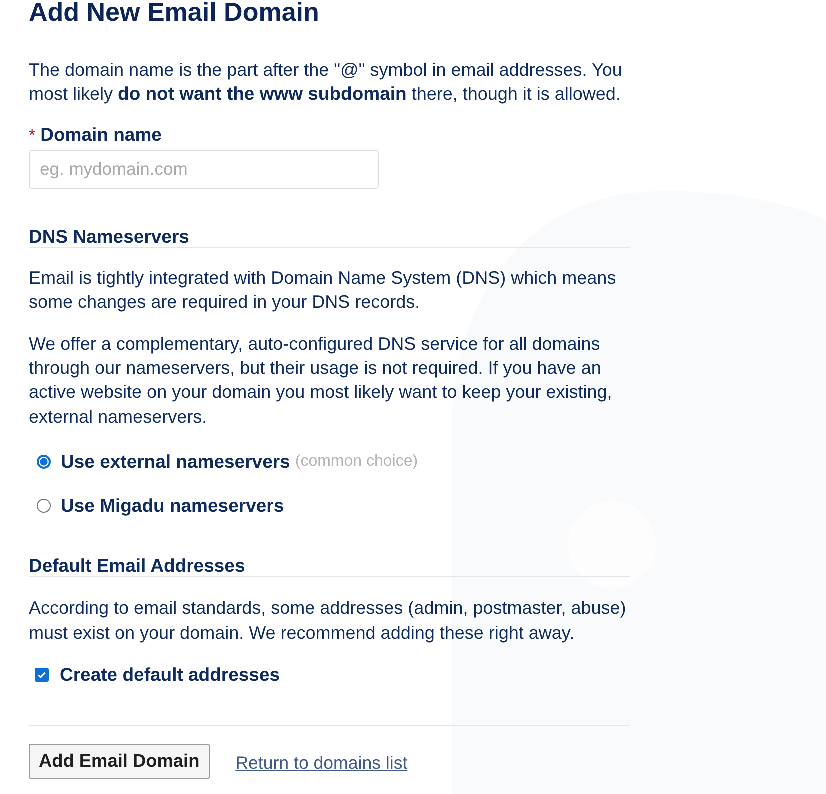 This screenshot has height=794, width=826. I want to click on add-domain-button: Add Email Domain, so click(119, 762).